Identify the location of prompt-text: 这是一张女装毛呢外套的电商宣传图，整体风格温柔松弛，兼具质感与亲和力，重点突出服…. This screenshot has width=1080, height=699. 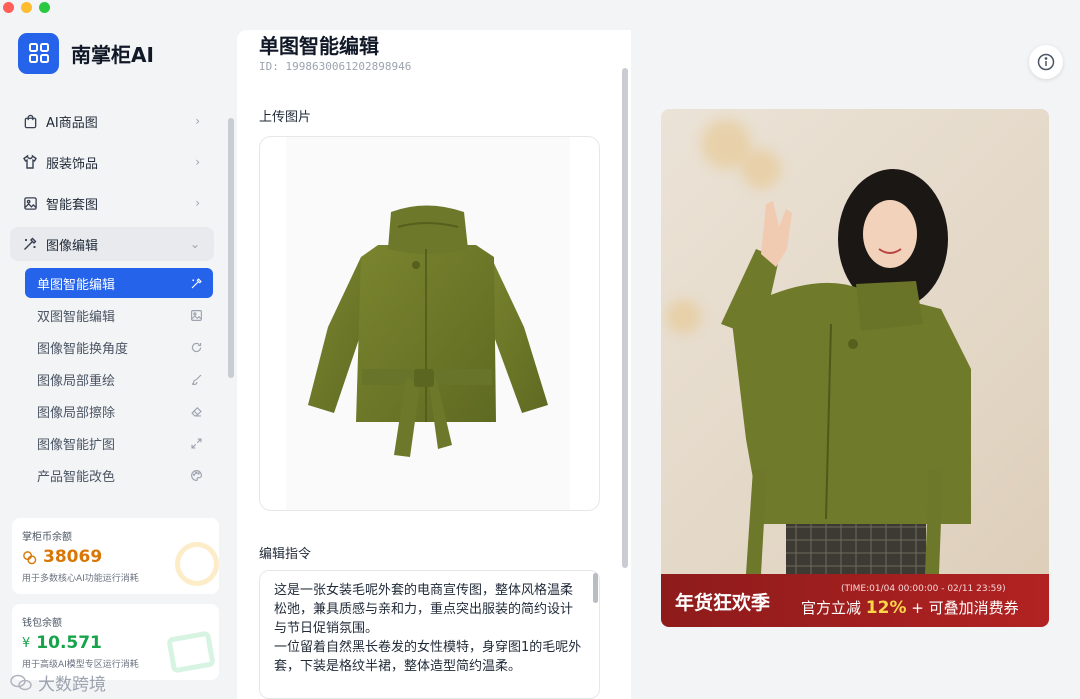
(428, 628).